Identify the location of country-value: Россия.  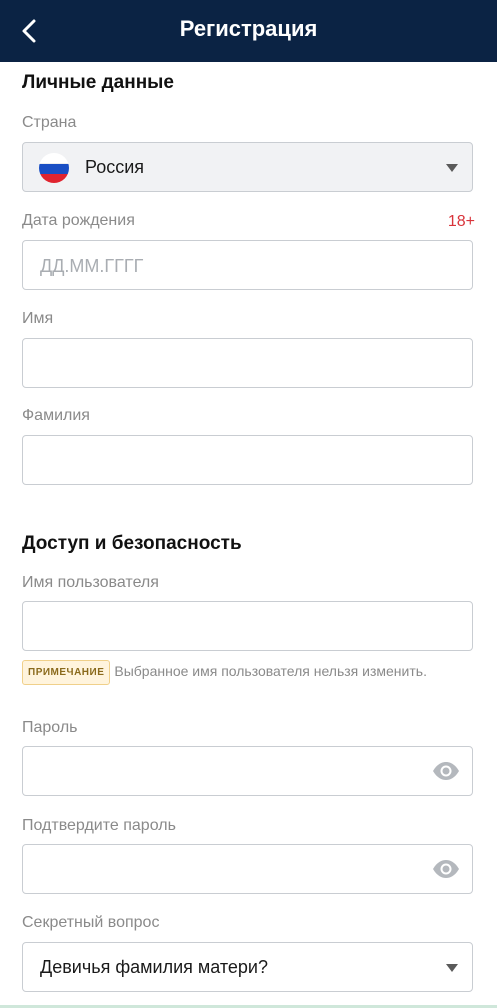
(115, 167).